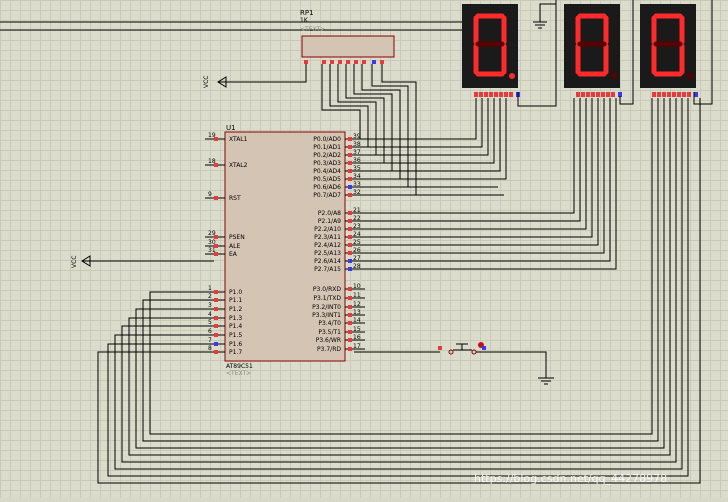  What do you see at coordinates (344, 62) in the screenshot?
I see `rp1-pins` at bounding box center [344, 62].